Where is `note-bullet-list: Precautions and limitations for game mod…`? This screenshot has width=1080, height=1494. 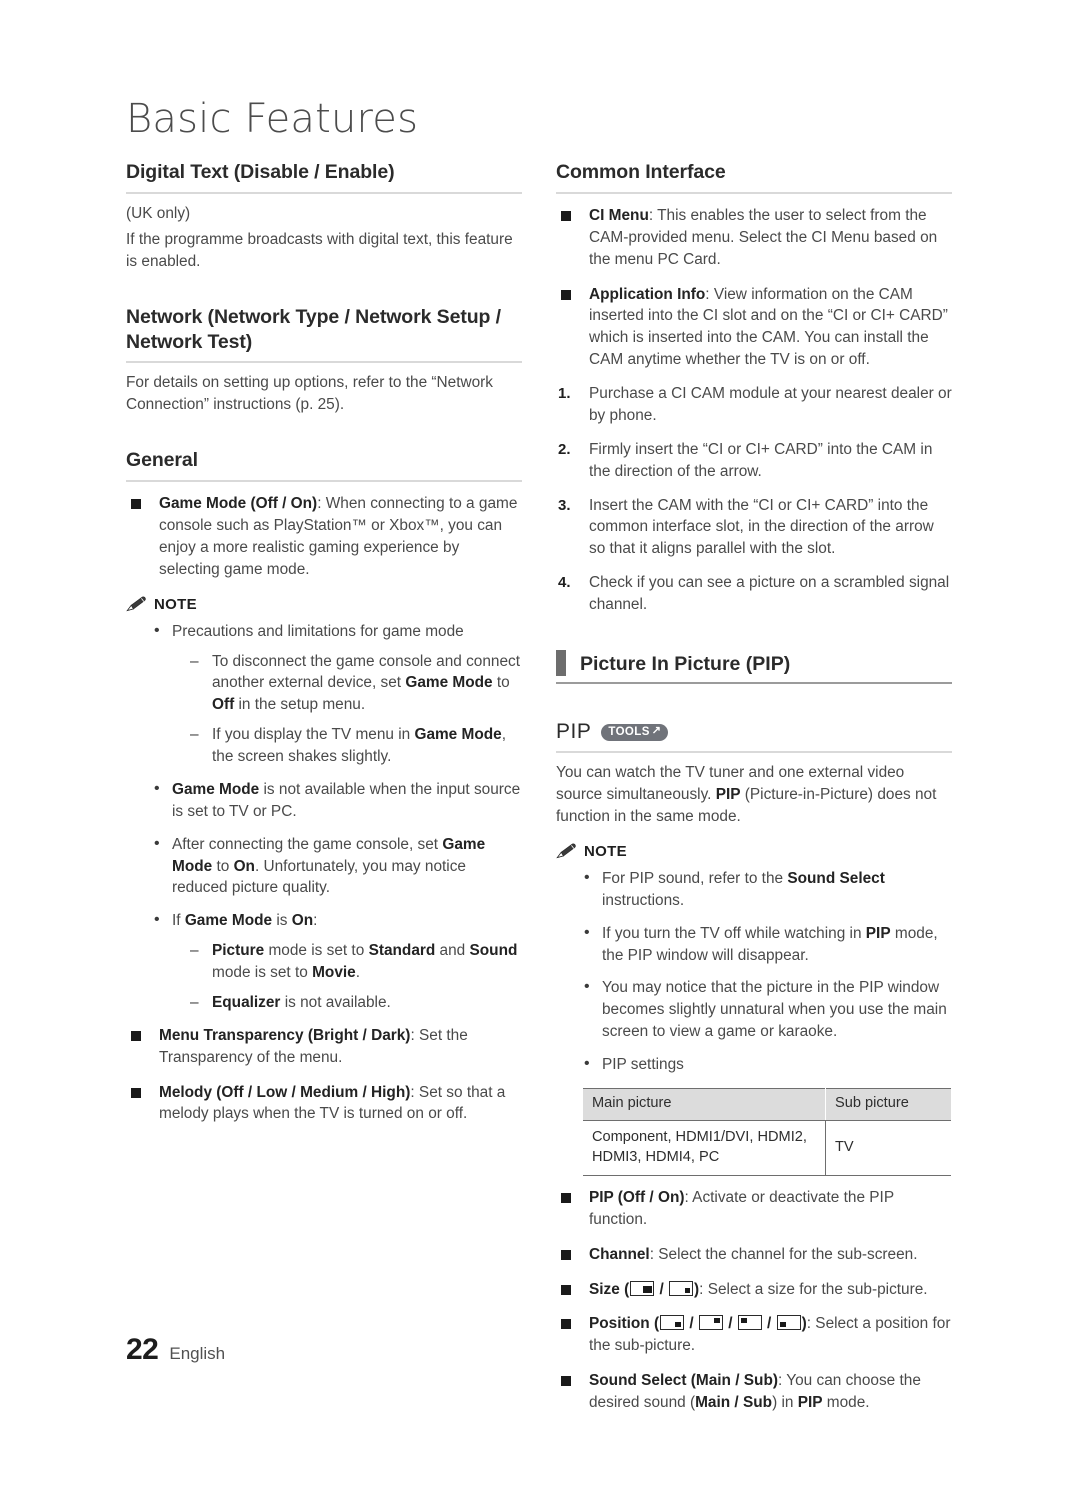
note-bullet-list: Precautions and limitations for game mod… is located at coordinates (336, 817).